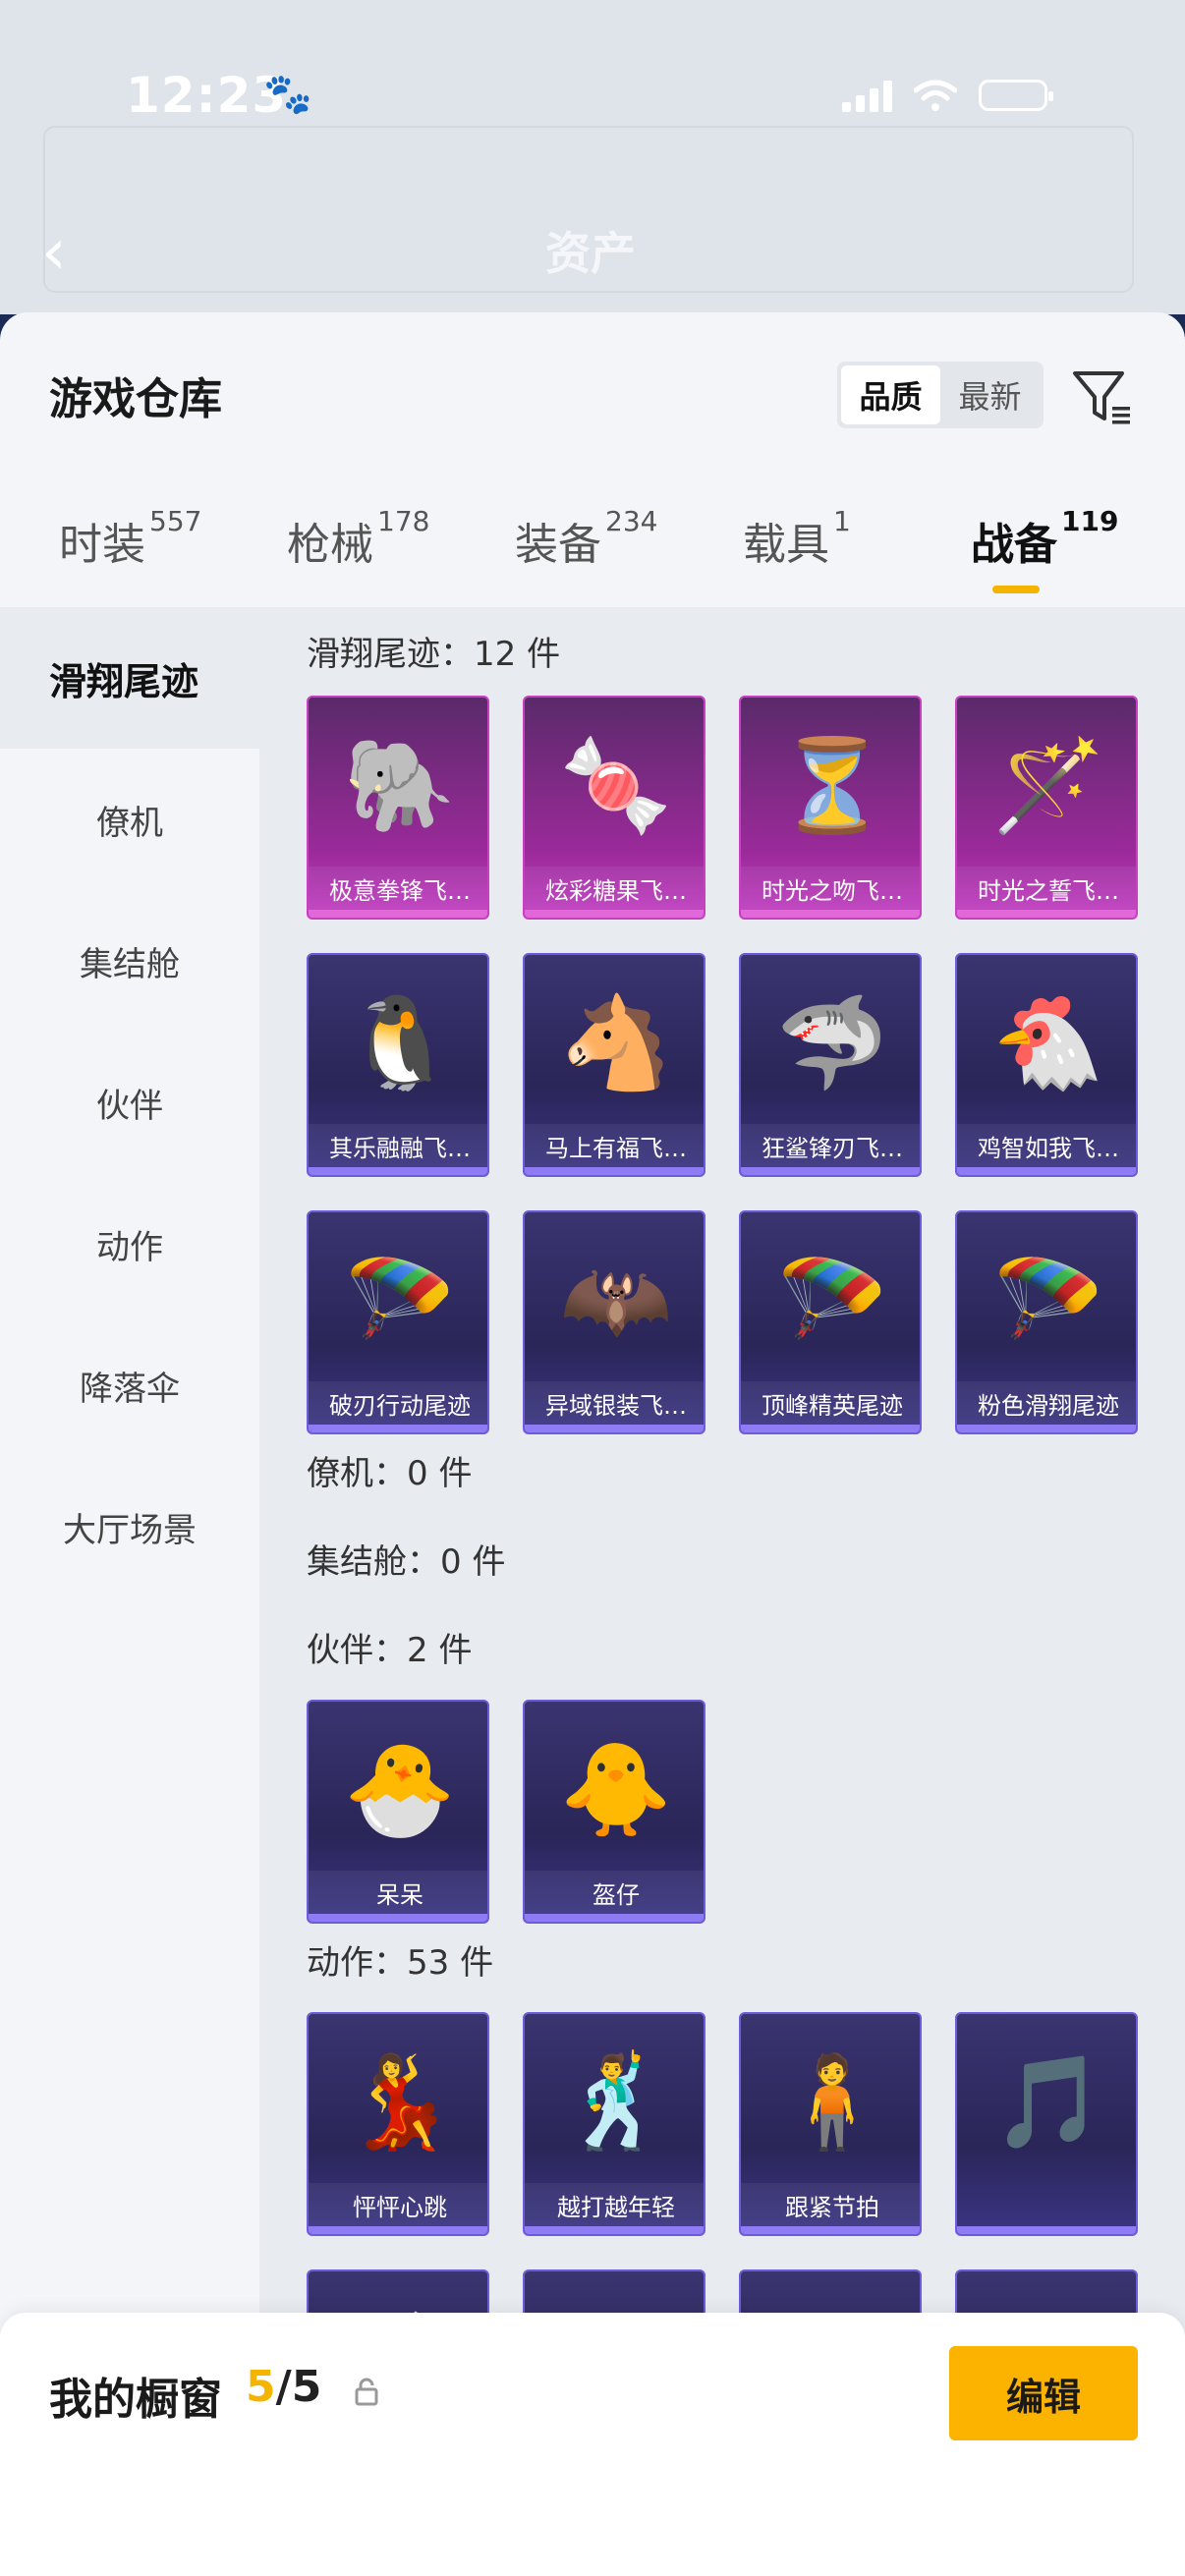  I want to click on penguin-glider-icon: 🐧, so click(400, 1042).